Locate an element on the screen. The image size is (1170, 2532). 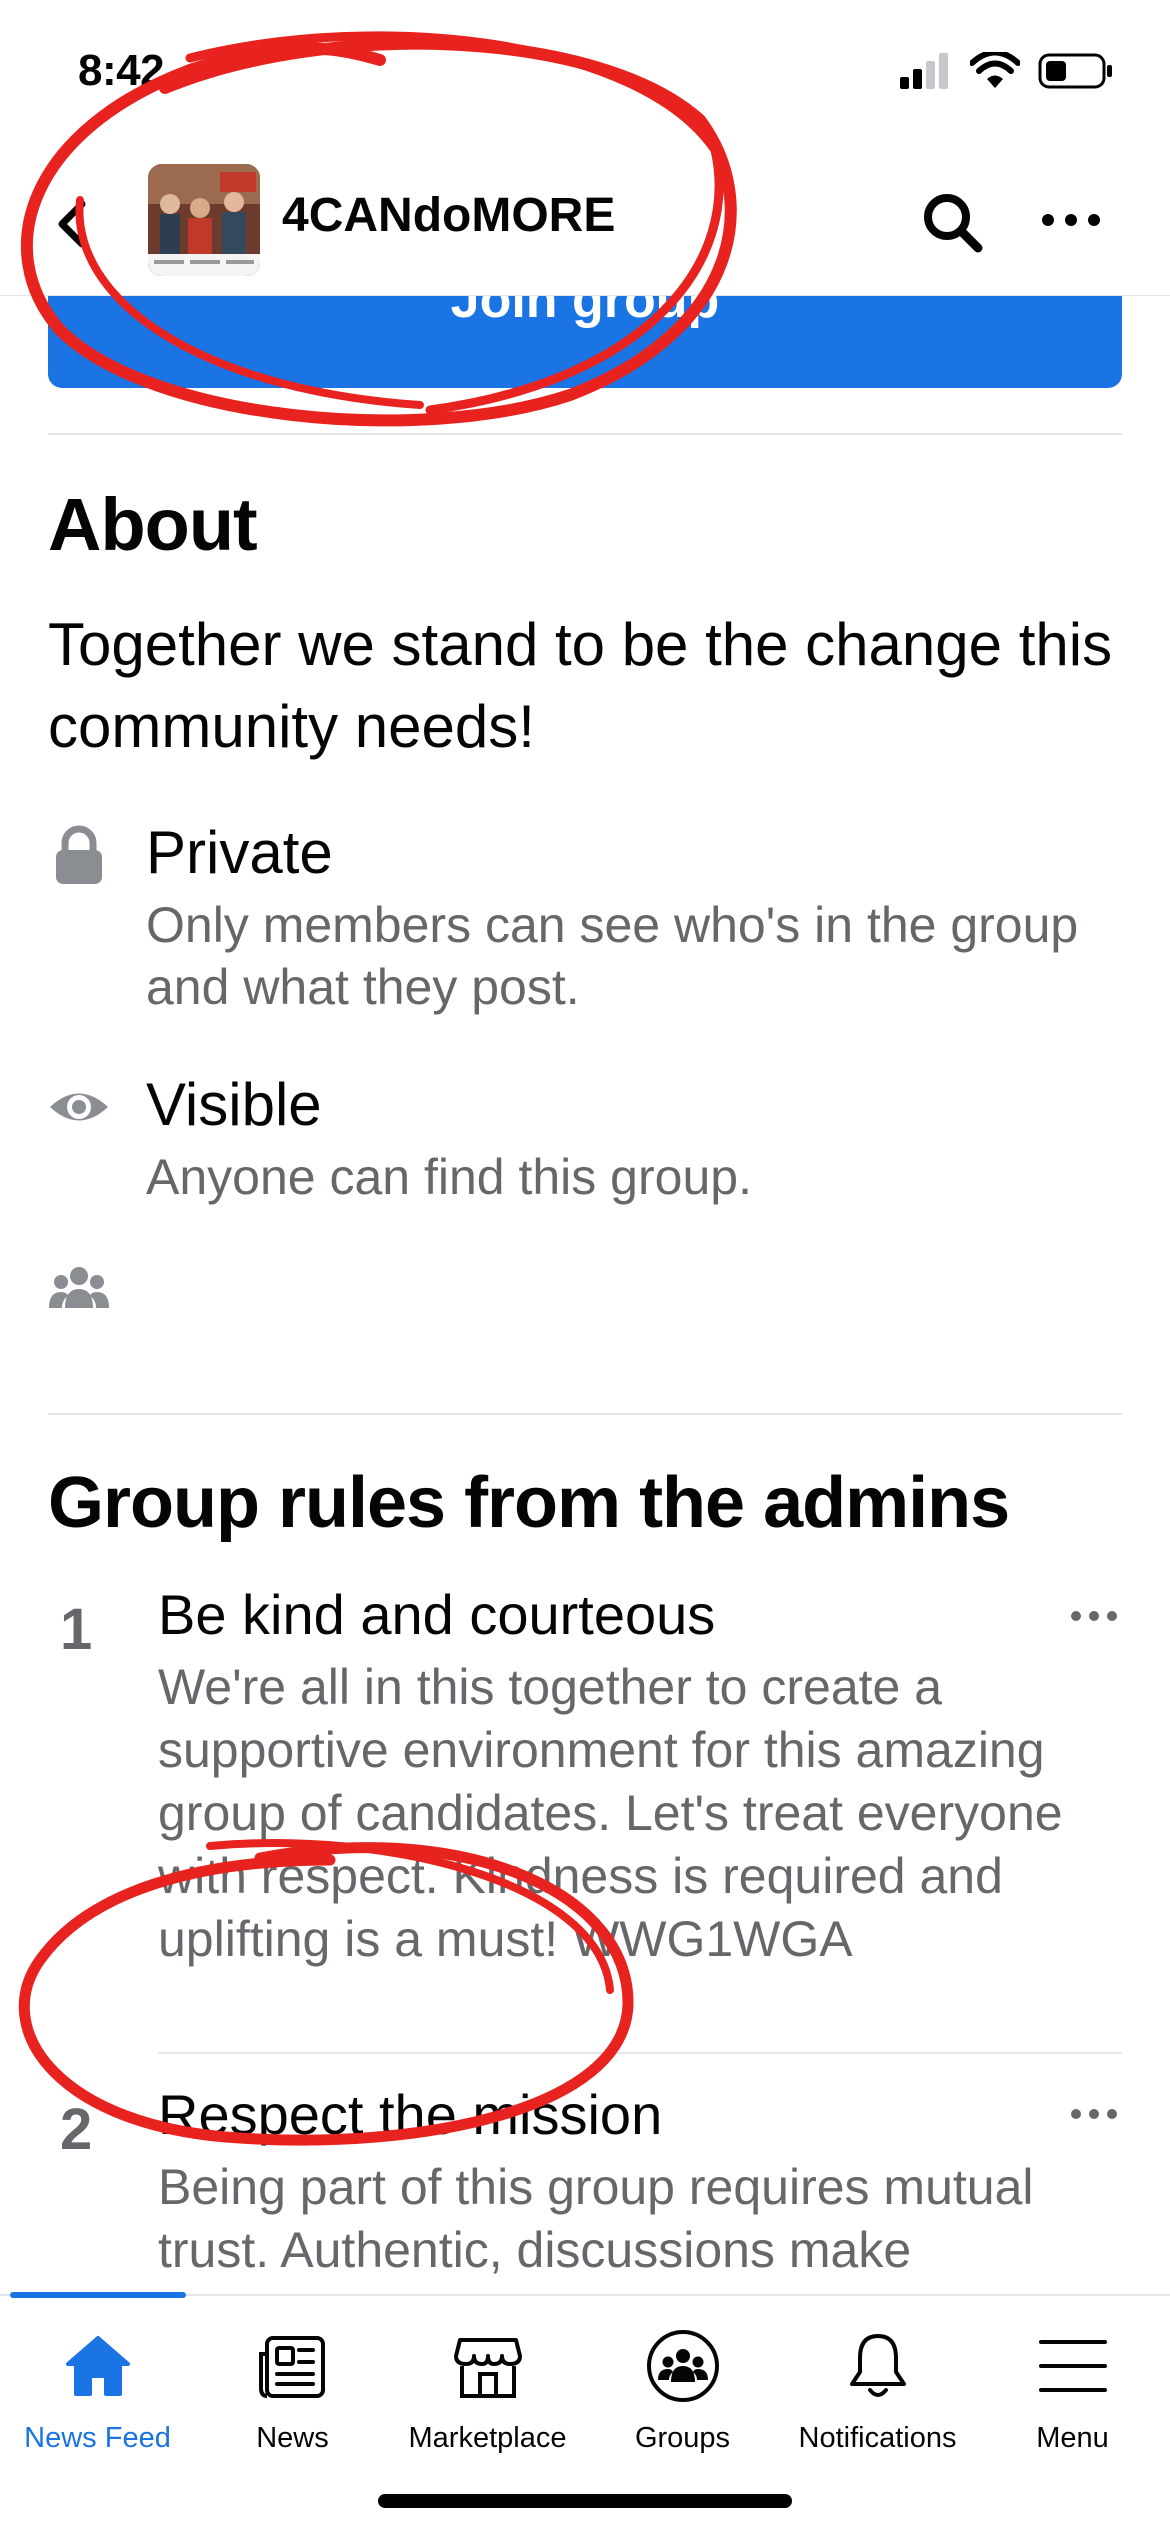
back-button is located at coordinates (74, 224).